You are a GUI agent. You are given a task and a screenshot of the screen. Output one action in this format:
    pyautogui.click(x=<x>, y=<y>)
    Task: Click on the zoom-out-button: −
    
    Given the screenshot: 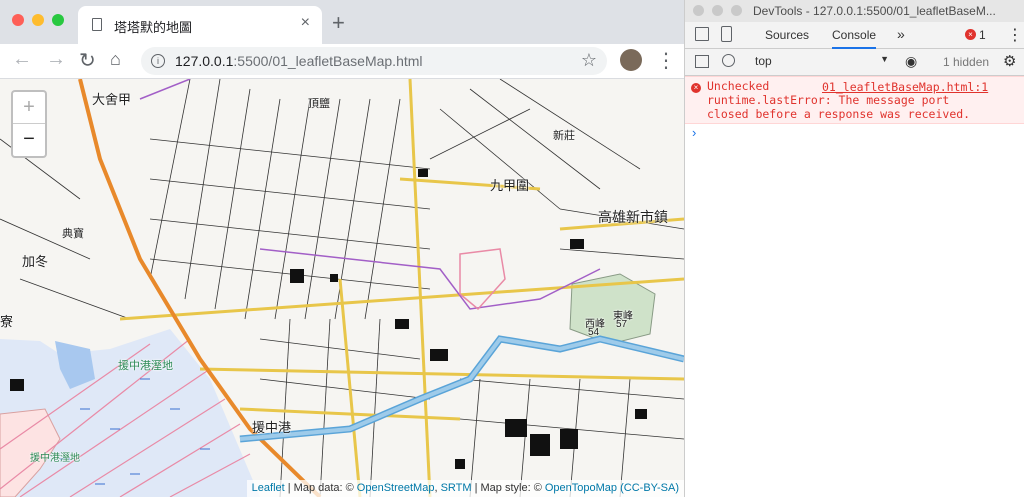 What is the action you would take?
    pyautogui.click(x=29, y=139)
    